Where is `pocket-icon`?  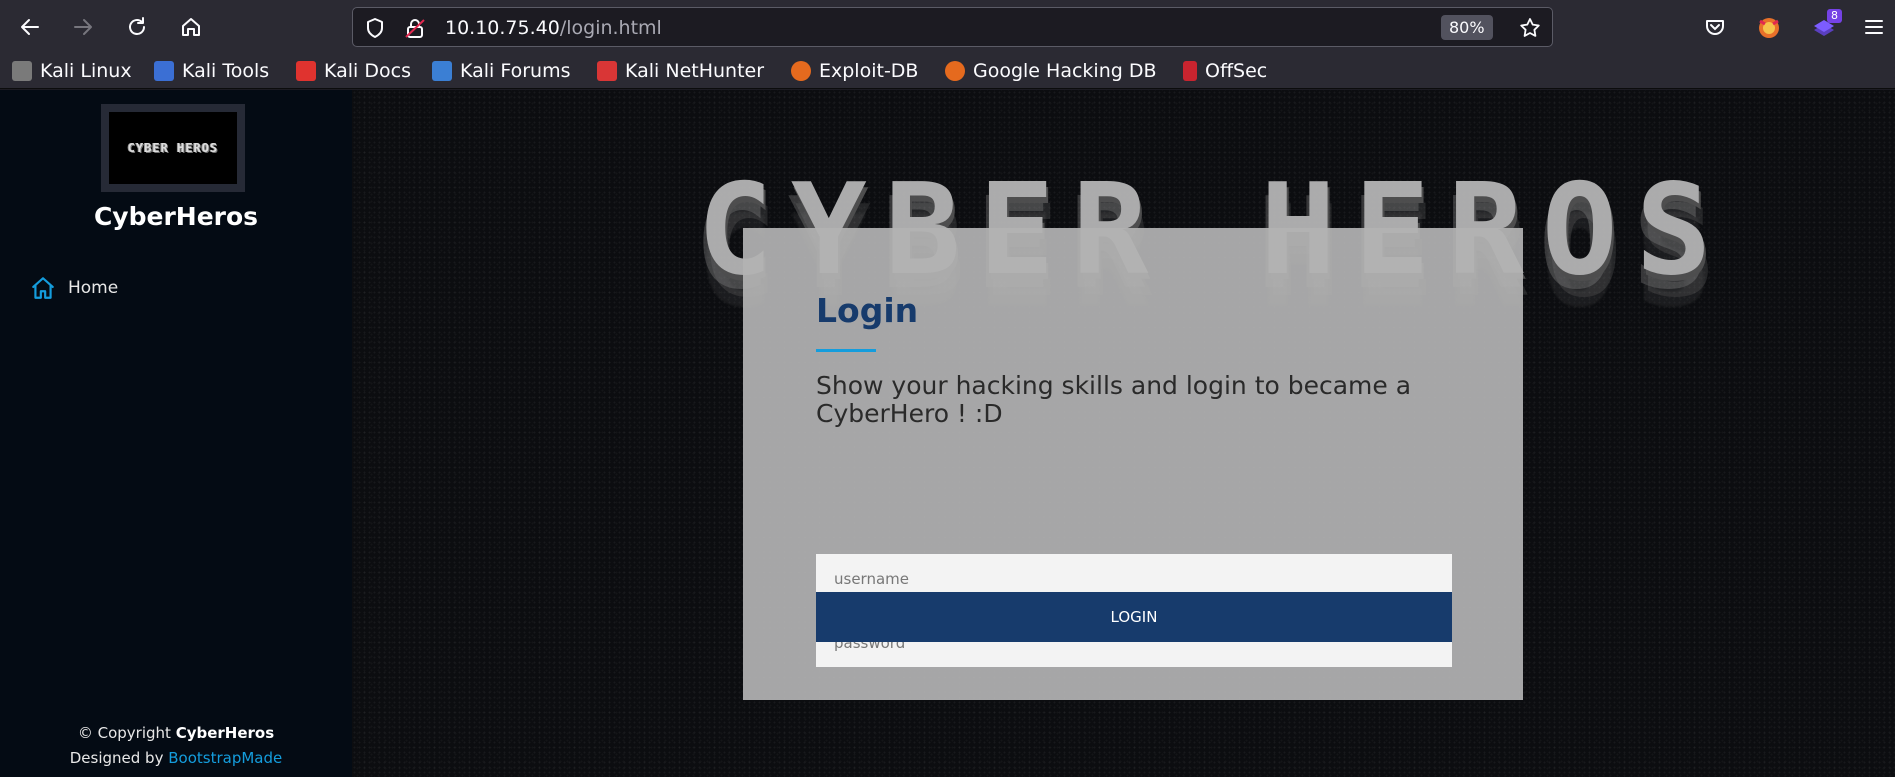 pocket-icon is located at coordinates (1715, 27).